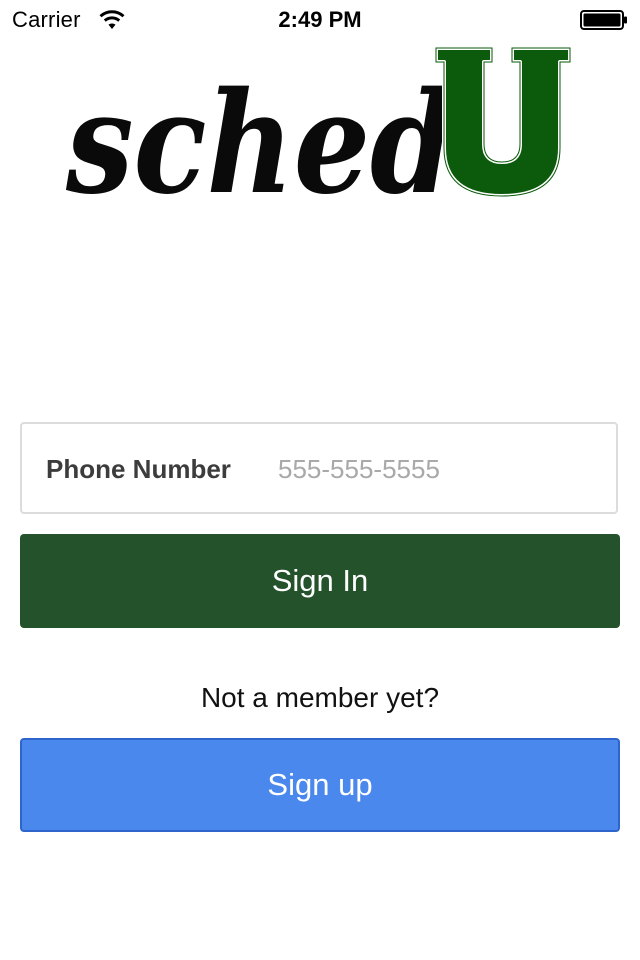 This screenshot has width=640, height=960. I want to click on schedu-logo: sched, so click(318, 128).